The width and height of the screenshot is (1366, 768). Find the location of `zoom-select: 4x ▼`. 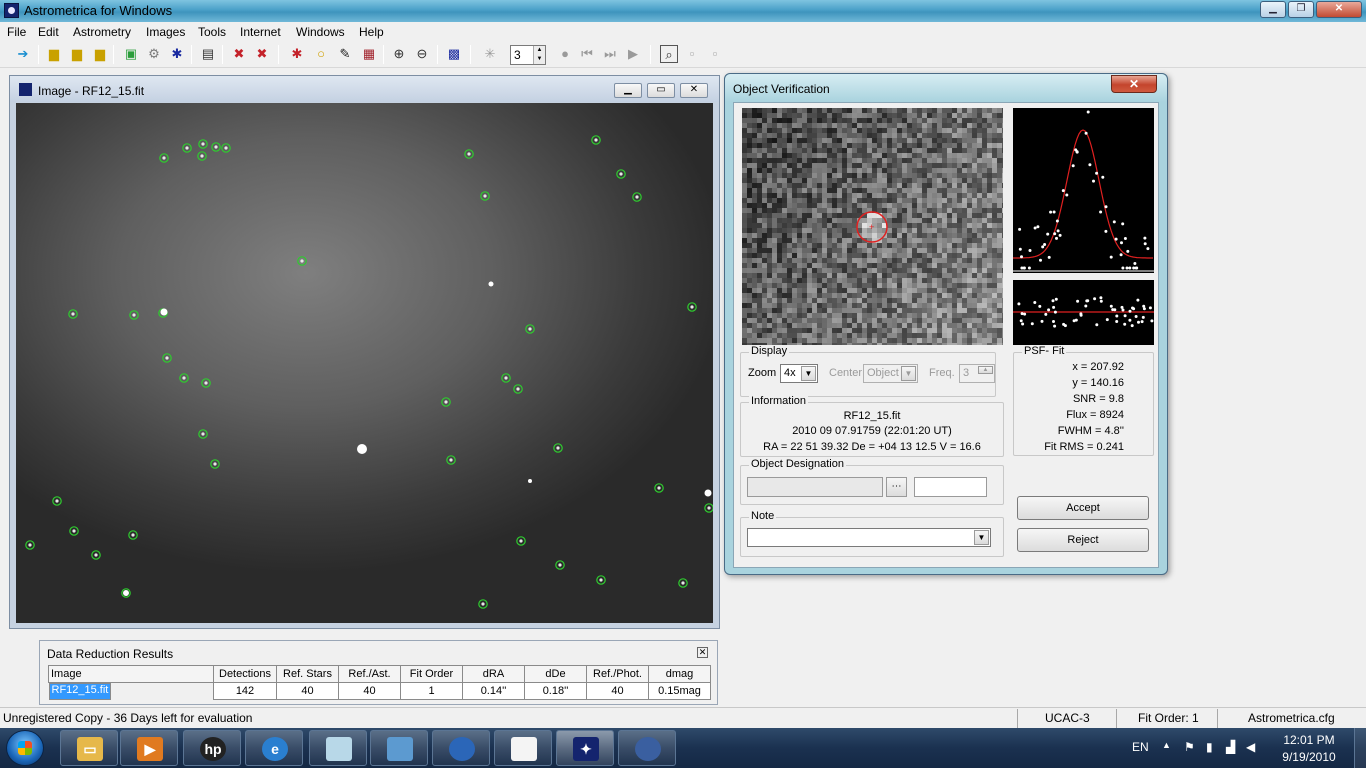

zoom-select: 4x ▼ is located at coordinates (799, 373).